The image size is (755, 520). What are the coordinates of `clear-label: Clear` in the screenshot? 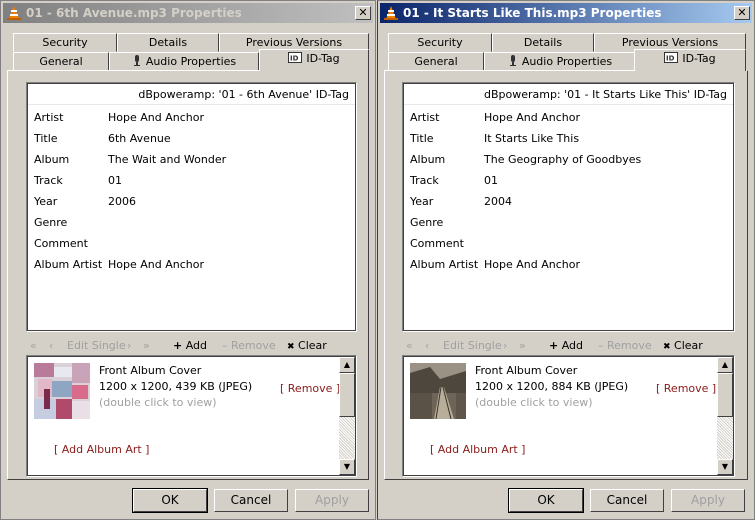 It's located at (688, 345).